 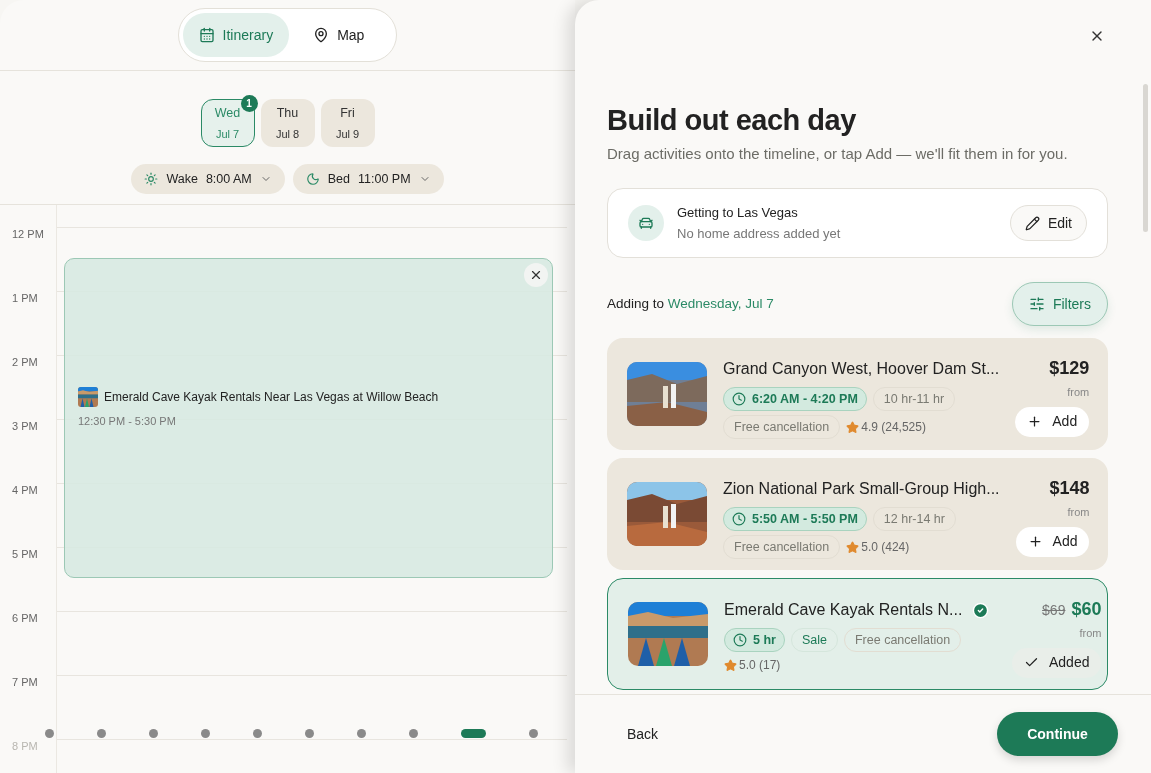 What do you see at coordinates (981, 610) in the screenshot?
I see `check-icon` at bounding box center [981, 610].